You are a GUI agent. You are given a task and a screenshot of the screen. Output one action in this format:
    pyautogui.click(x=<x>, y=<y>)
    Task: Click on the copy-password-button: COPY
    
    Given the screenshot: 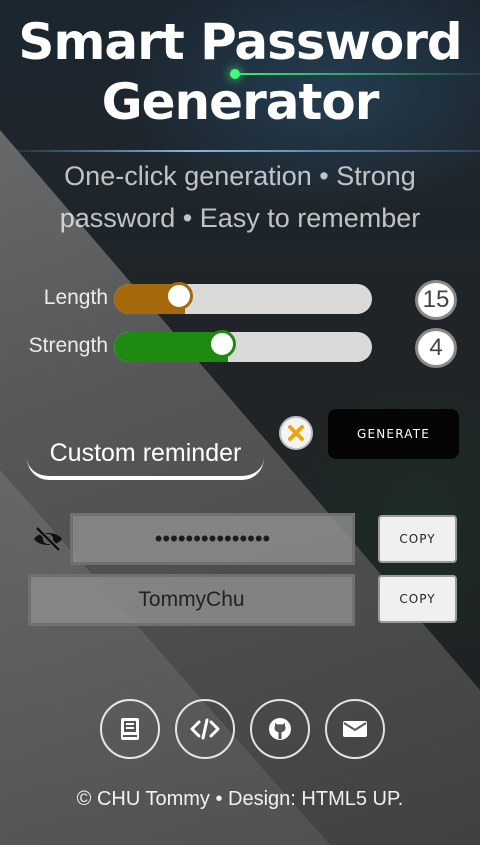 What is the action you would take?
    pyautogui.click(x=417, y=539)
    